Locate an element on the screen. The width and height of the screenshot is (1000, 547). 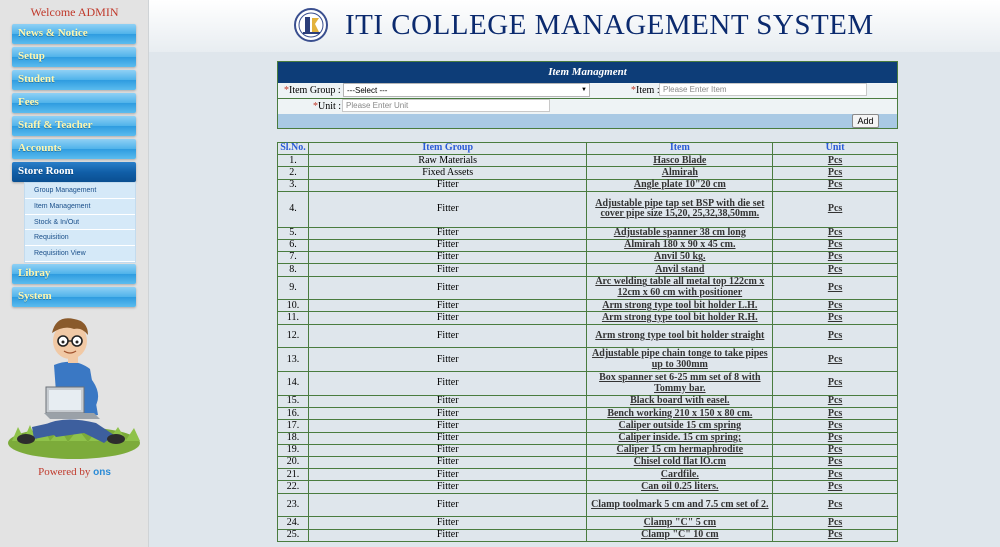
item-group-select: ---Select --- ▼ is located at coordinates (466, 90).